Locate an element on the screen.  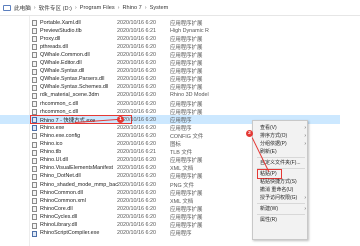
file-name: rdk_material_scene.3dm is located at coordinates (79, 95).